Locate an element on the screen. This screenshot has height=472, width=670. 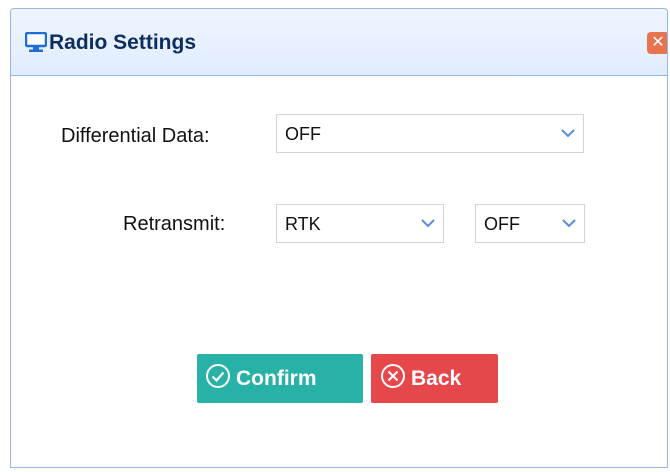
confirm-button: Confirm is located at coordinates (280, 378).